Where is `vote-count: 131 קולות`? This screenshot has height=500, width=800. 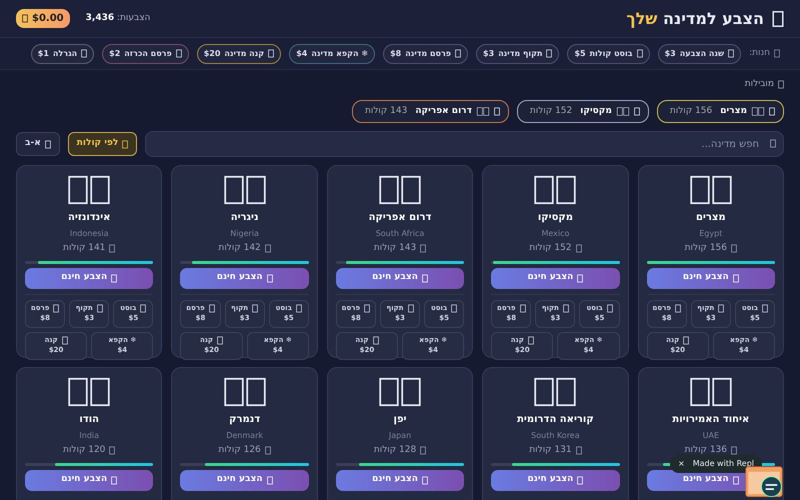 vote-count: 131 קולות is located at coordinates (550, 450).